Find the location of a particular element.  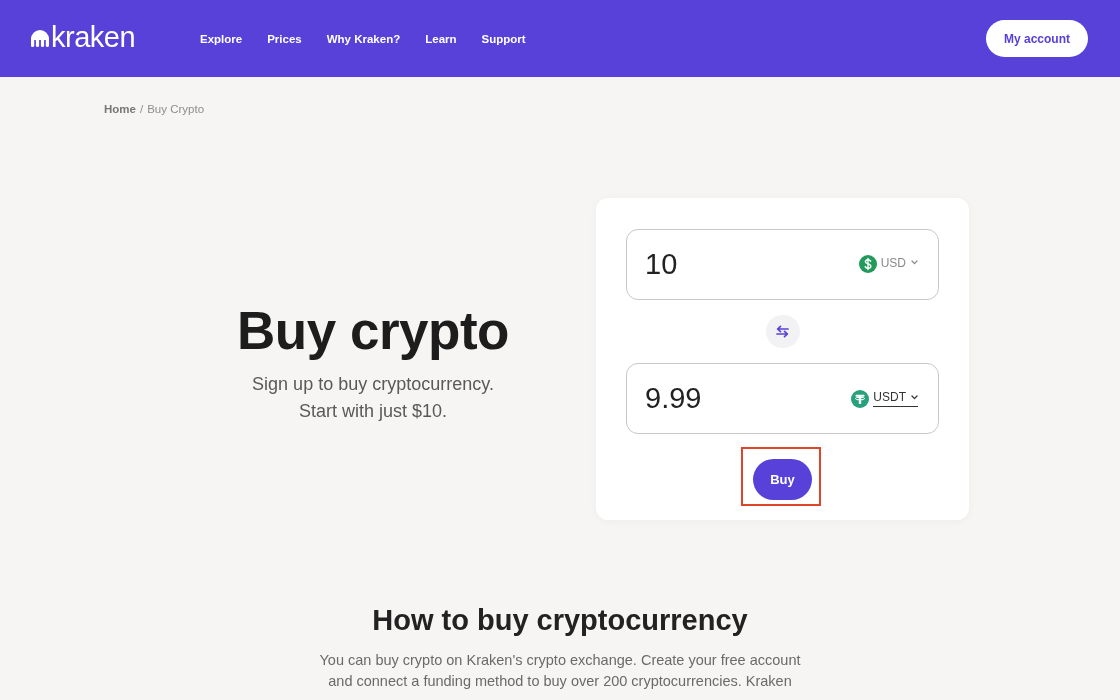

nav-link: Learn is located at coordinates (441, 38).